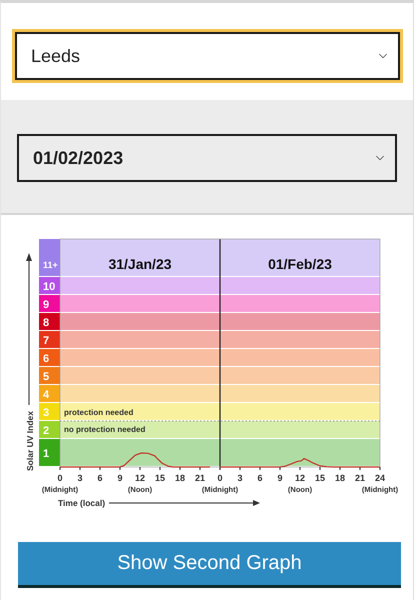 Image resolution: width=417 pixels, height=600 pixels. I want to click on uv-level-label: 10, so click(49, 287).